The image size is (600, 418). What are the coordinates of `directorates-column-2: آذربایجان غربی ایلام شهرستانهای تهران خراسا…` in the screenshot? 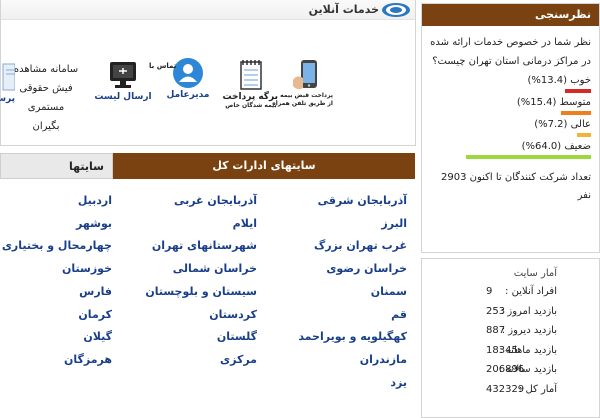 It's located at (201, 281).